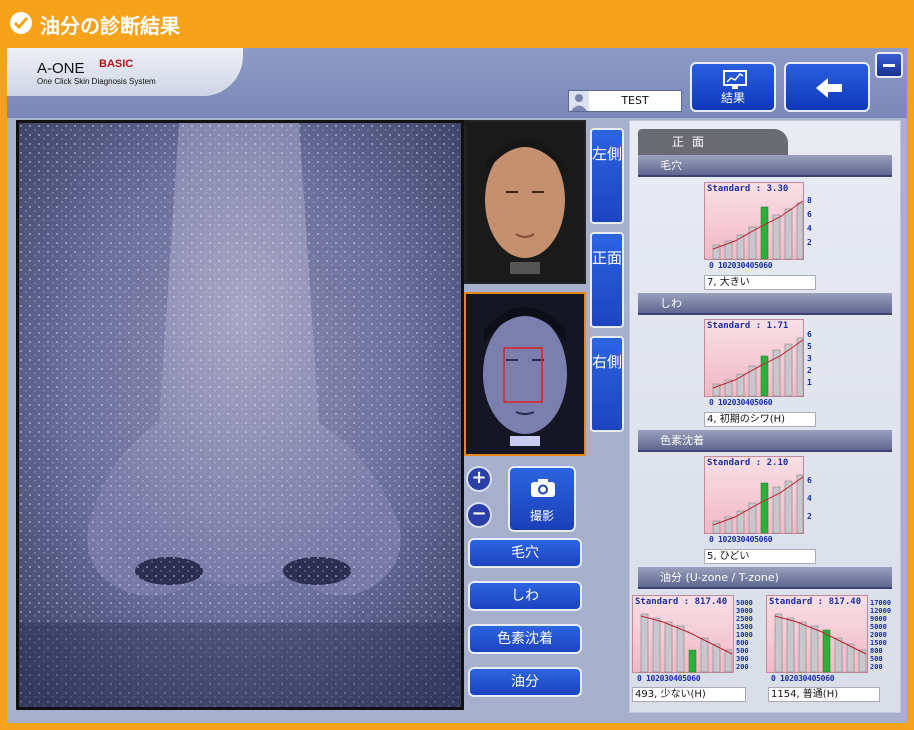 Image resolution: width=914 pixels, height=730 pixels. What do you see at coordinates (809, 358) in the screenshot?
I see `y-tick: 3` at bounding box center [809, 358].